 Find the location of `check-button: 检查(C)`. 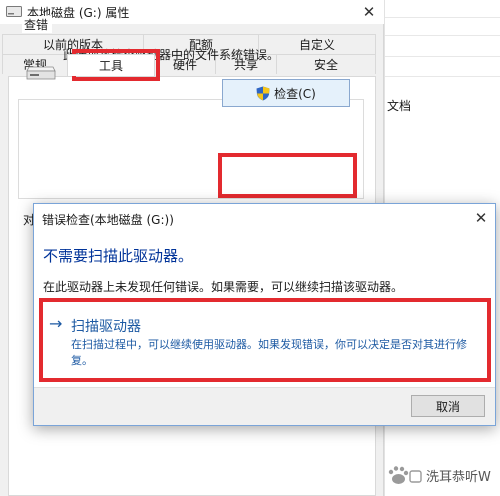

check-button: 检查(C) is located at coordinates (286, 93).